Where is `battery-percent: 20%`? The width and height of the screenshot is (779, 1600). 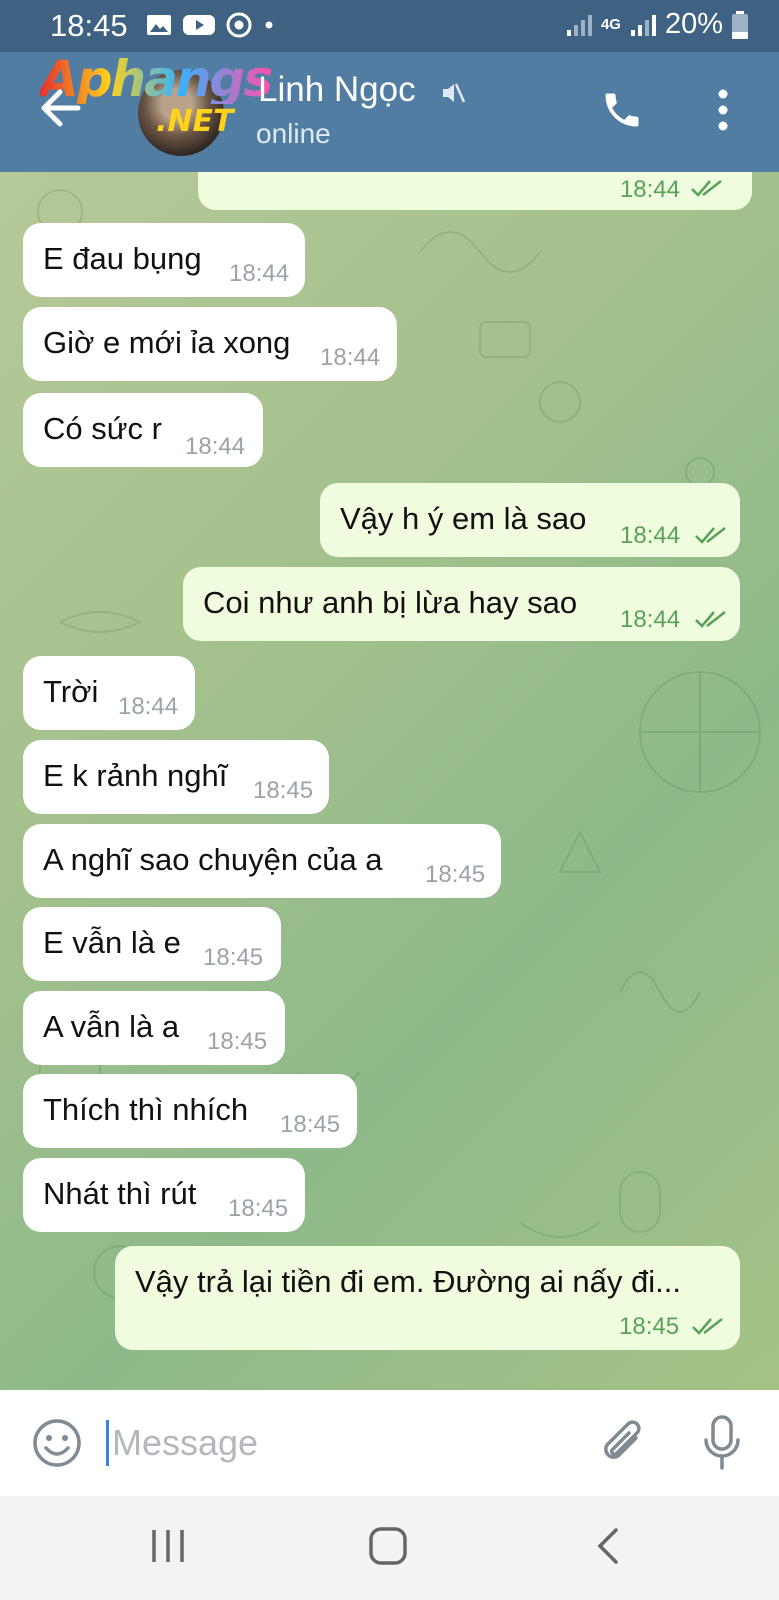
battery-percent: 20% is located at coordinates (693, 24).